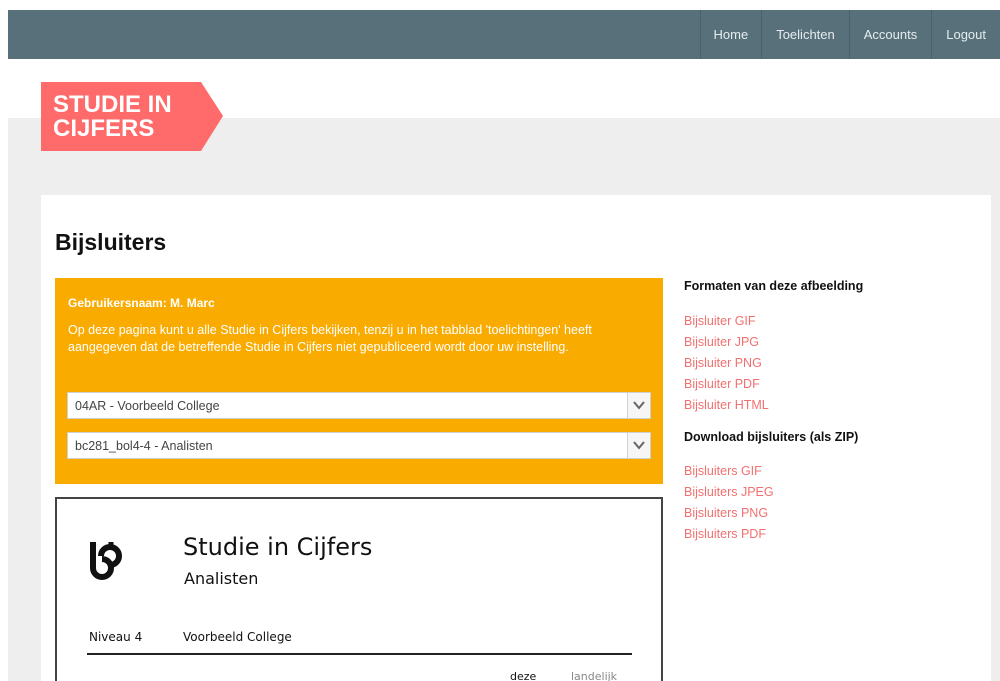 The height and width of the screenshot is (681, 1000). What do you see at coordinates (141, 303) in the screenshot?
I see `username-label: Gebruikersnaam: M. Marc` at bounding box center [141, 303].